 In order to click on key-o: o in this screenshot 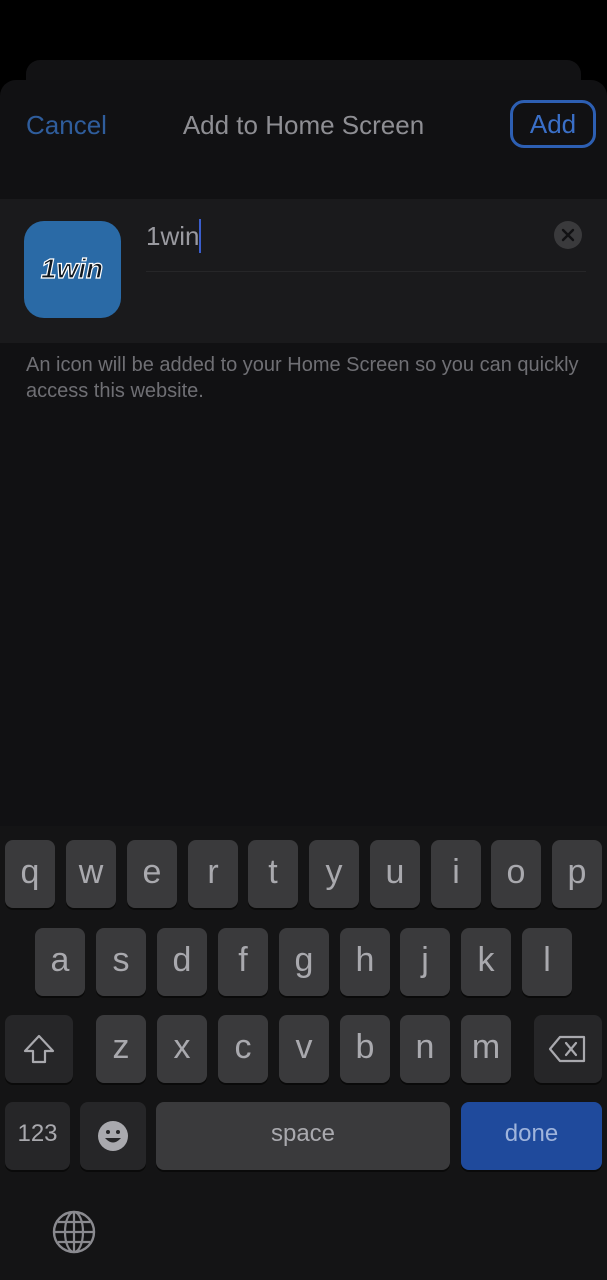, I will do `click(516, 874)`.